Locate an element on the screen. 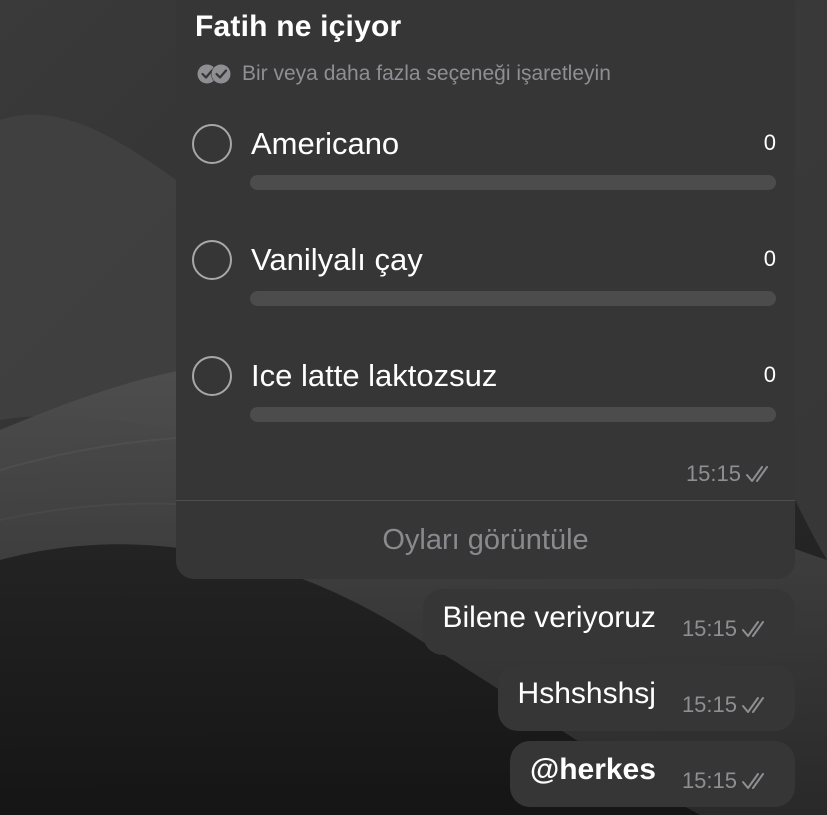  message-bubble: Bilene veriyoruz 15:15 is located at coordinates (608, 622).